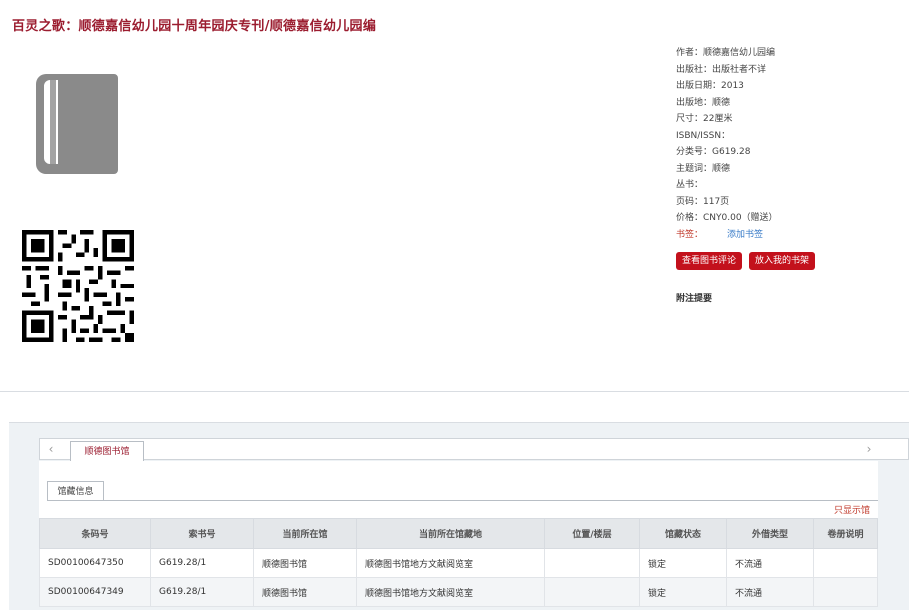  Describe the element at coordinates (704, 119) in the screenshot. I see `meta-size: 尺寸：22厘米` at that location.